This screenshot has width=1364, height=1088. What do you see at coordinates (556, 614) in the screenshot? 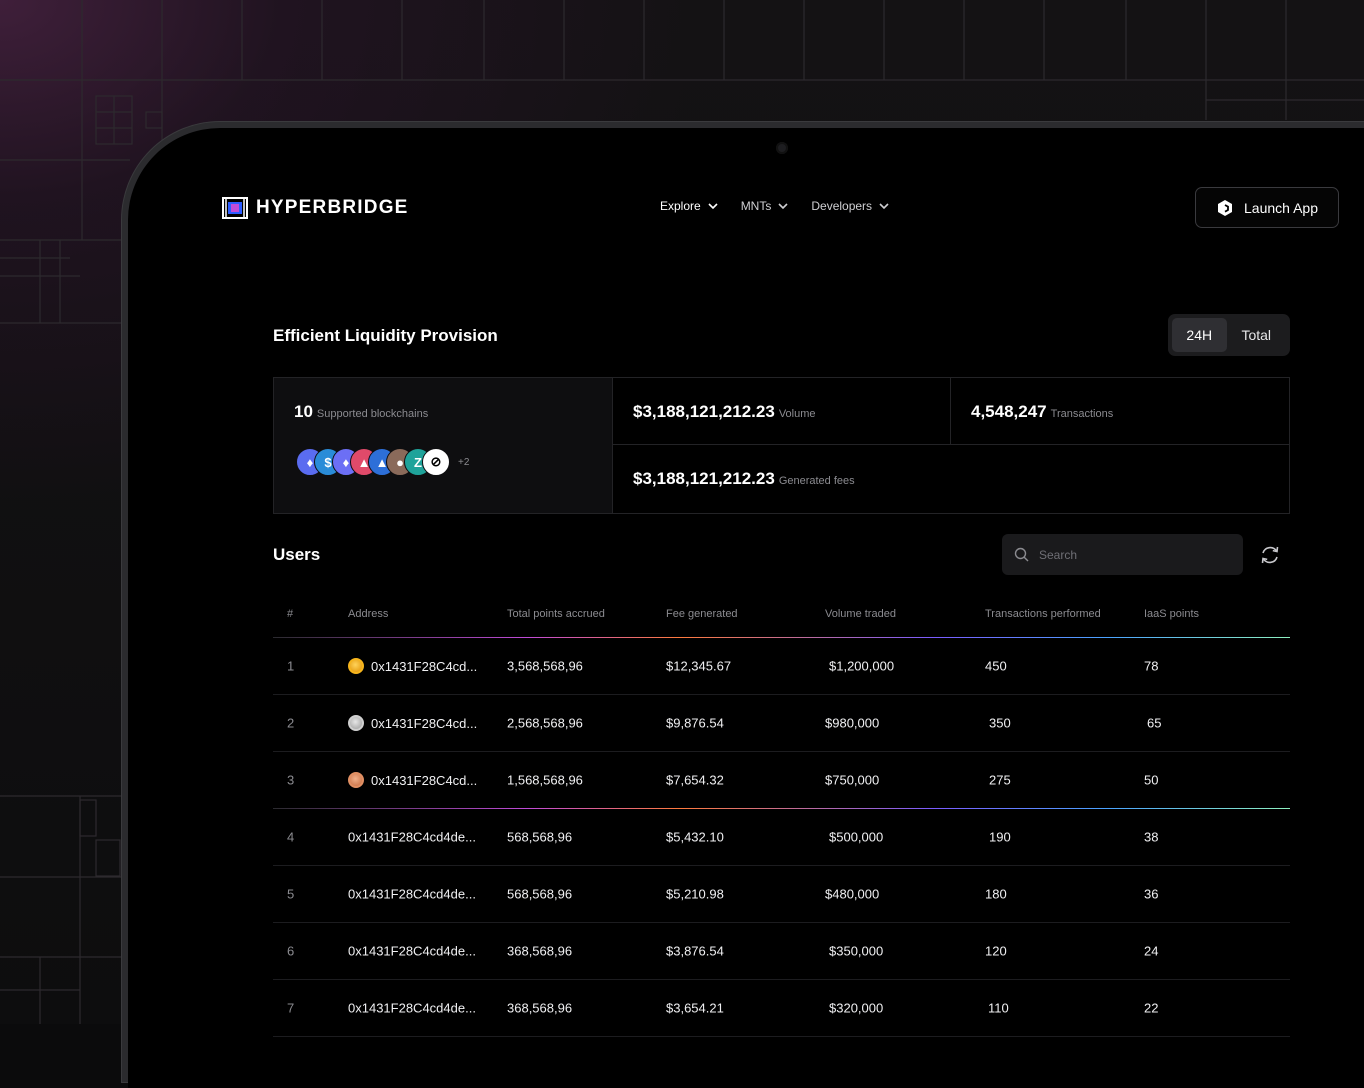
I see `col-header-points: Total points accrued` at bounding box center [556, 614].